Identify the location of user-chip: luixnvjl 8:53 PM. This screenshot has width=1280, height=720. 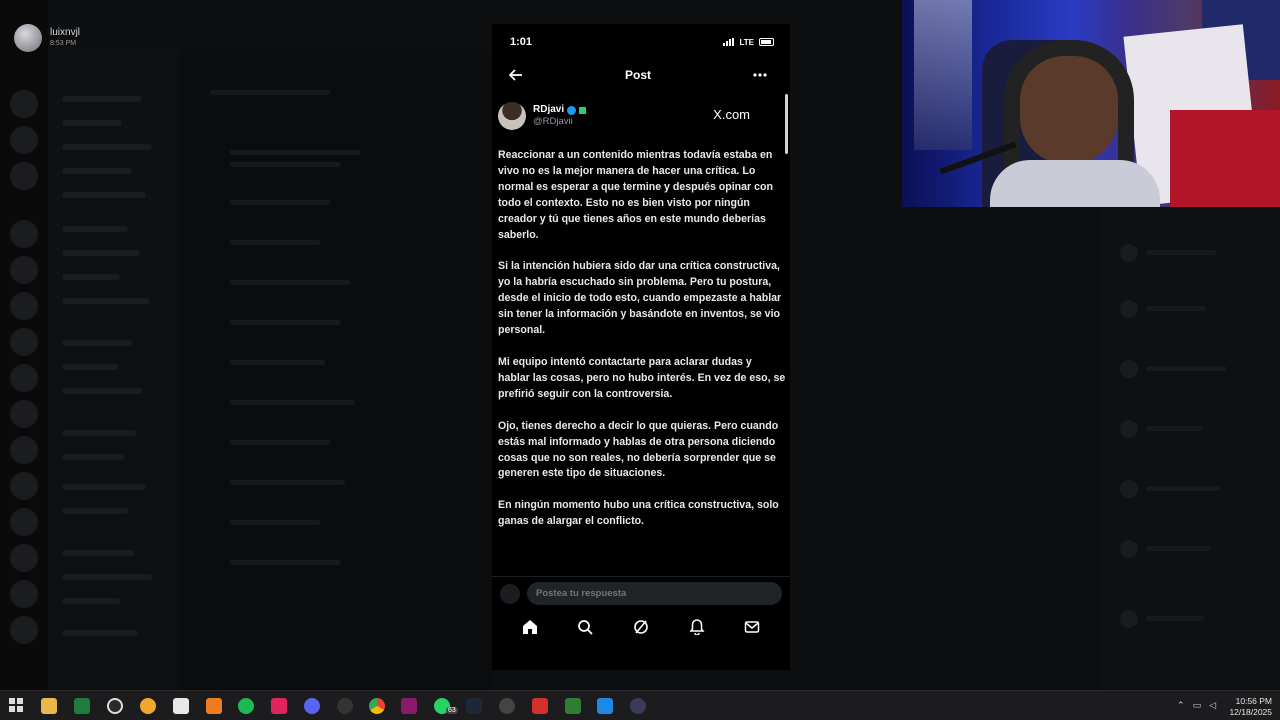
(47, 38).